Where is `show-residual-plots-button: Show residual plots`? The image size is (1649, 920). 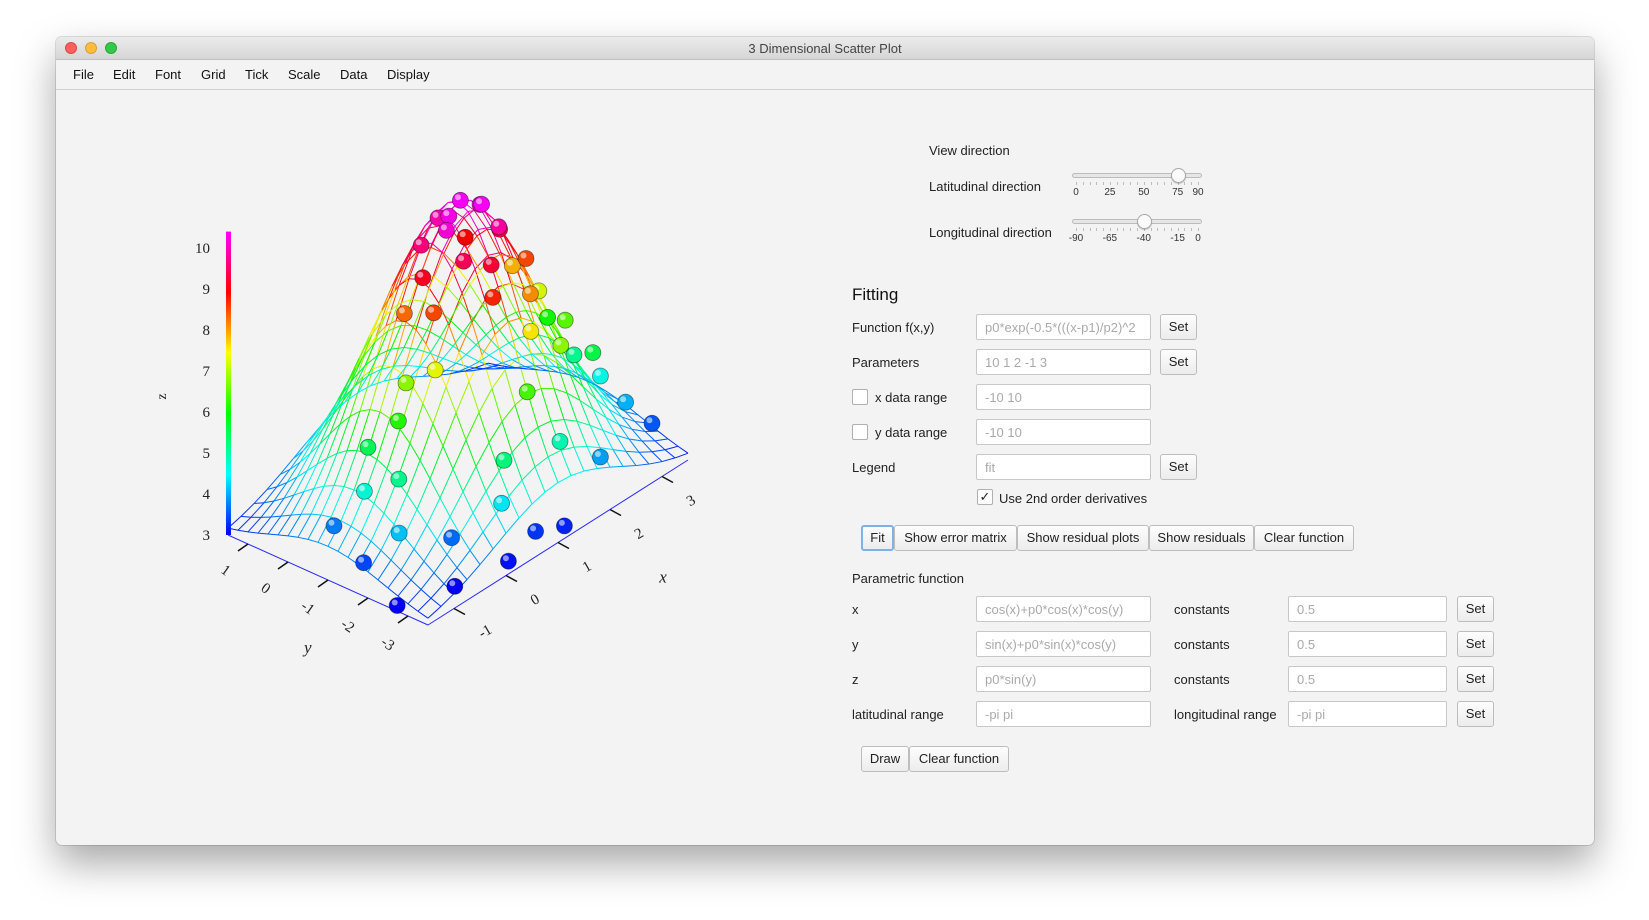 show-residual-plots-button: Show residual plots is located at coordinates (1083, 538).